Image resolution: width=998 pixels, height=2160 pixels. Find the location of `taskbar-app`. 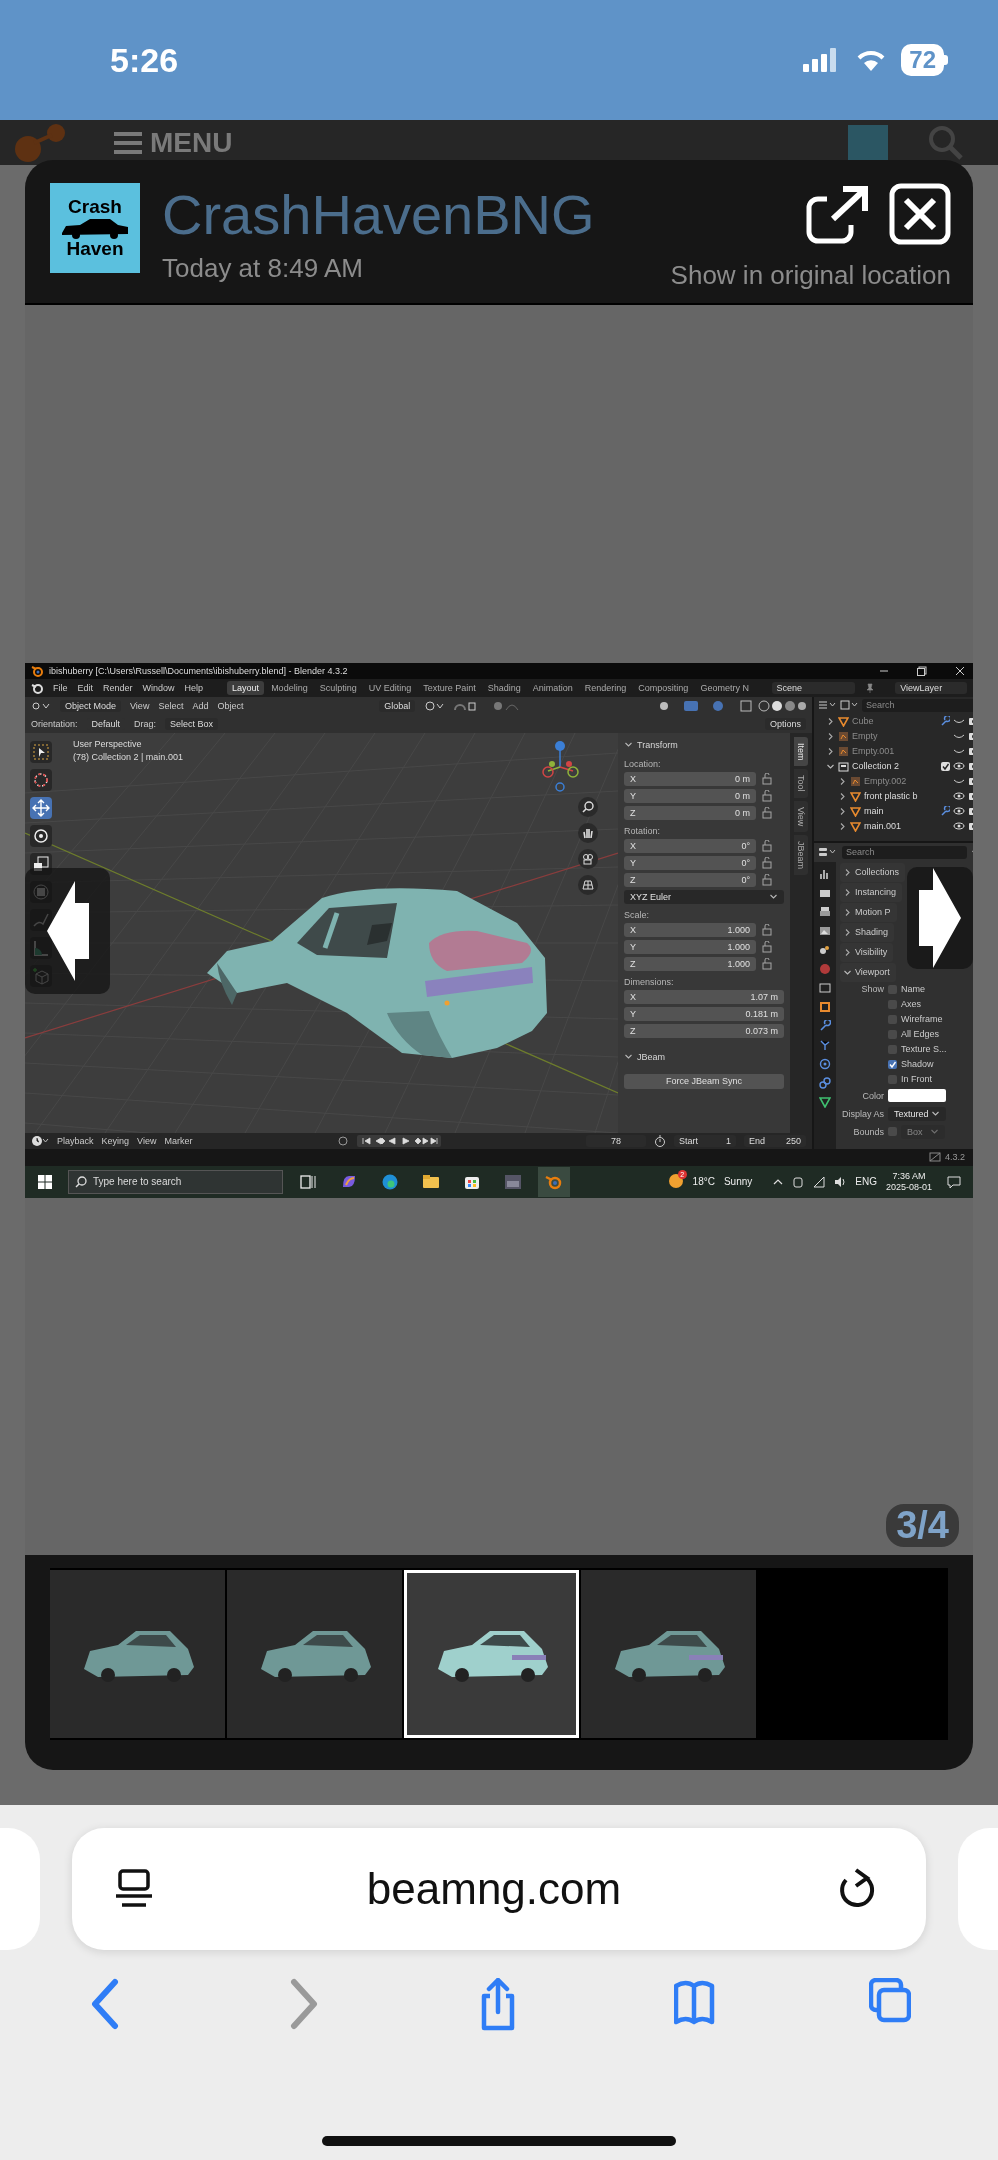

taskbar-app is located at coordinates (554, 1181).